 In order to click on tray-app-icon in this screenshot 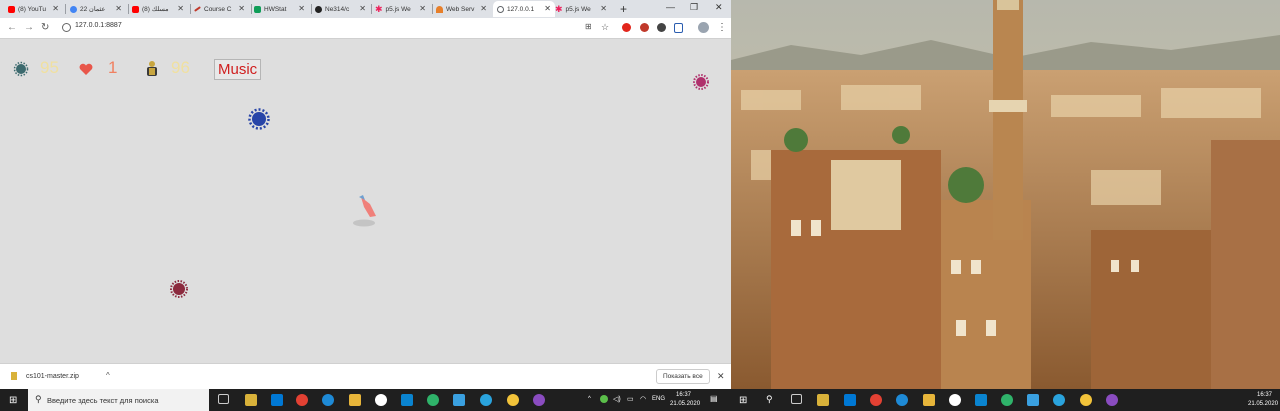, I will do `click(604, 399)`.